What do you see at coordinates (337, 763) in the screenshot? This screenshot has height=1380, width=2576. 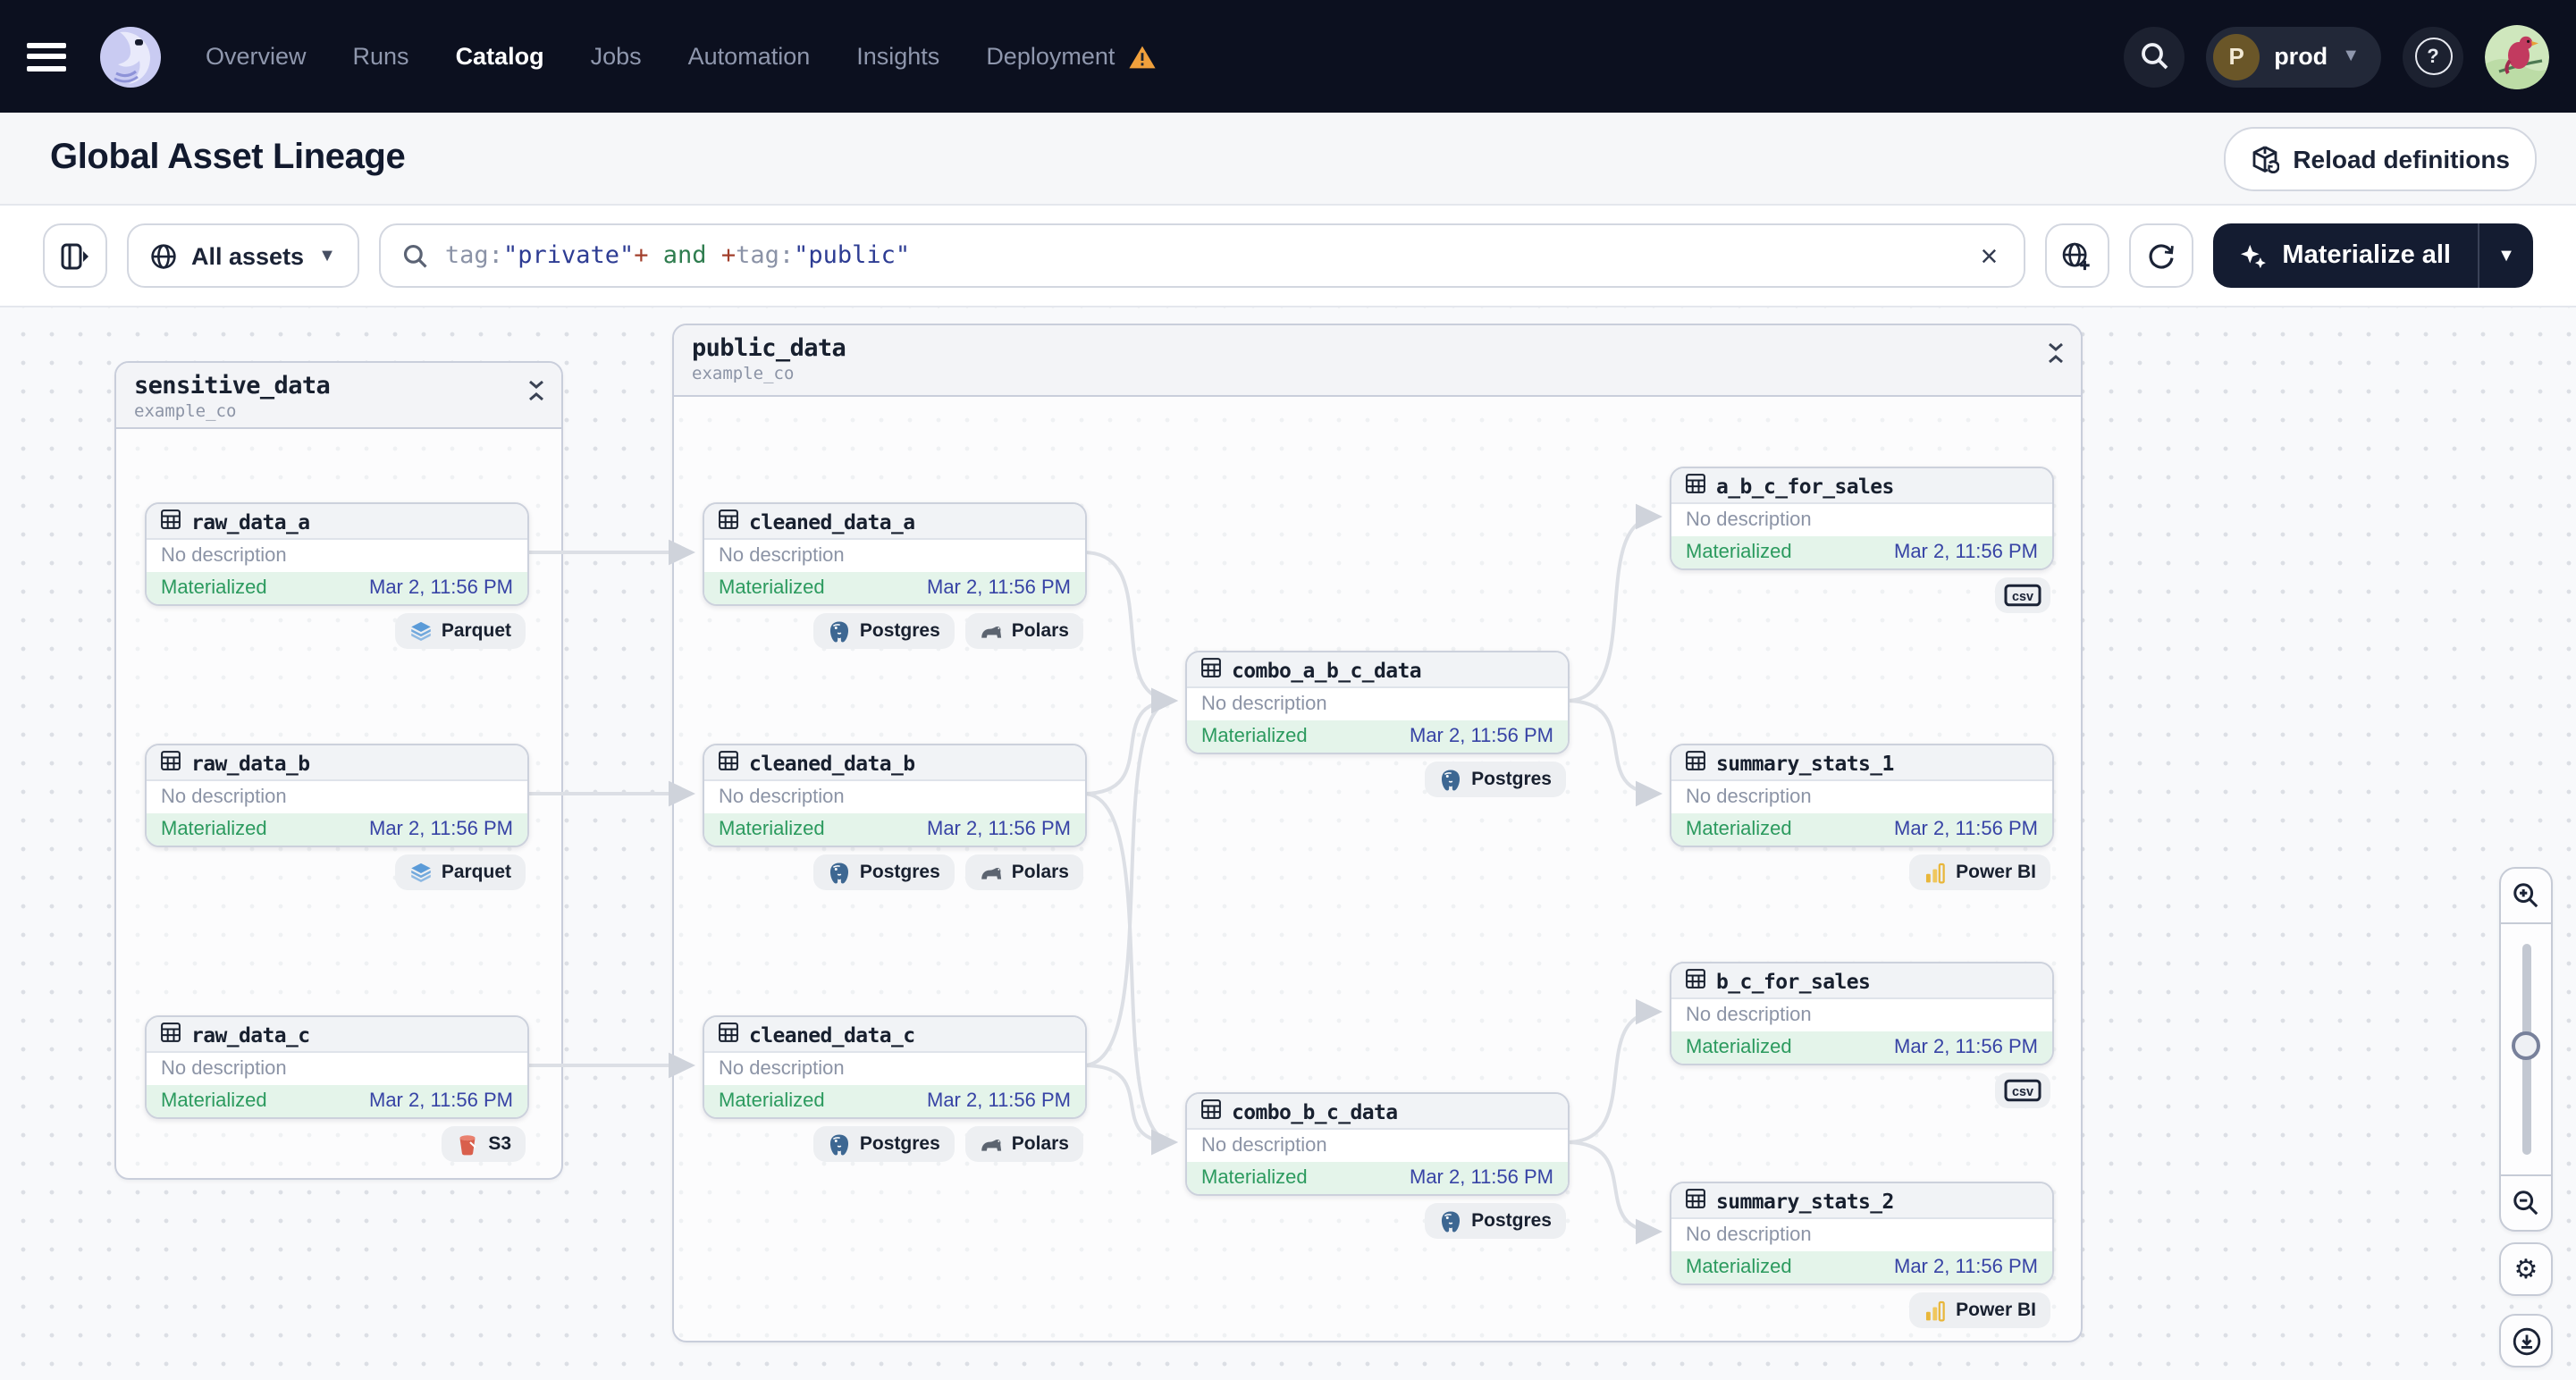 I see `asset-node-header: raw_data_b` at bounding box center [337, 763].